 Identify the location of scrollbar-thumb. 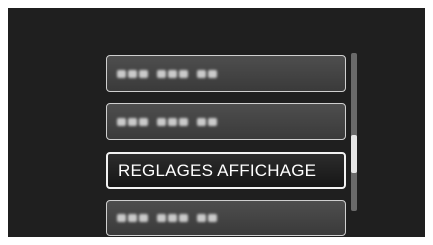
(354, 154).